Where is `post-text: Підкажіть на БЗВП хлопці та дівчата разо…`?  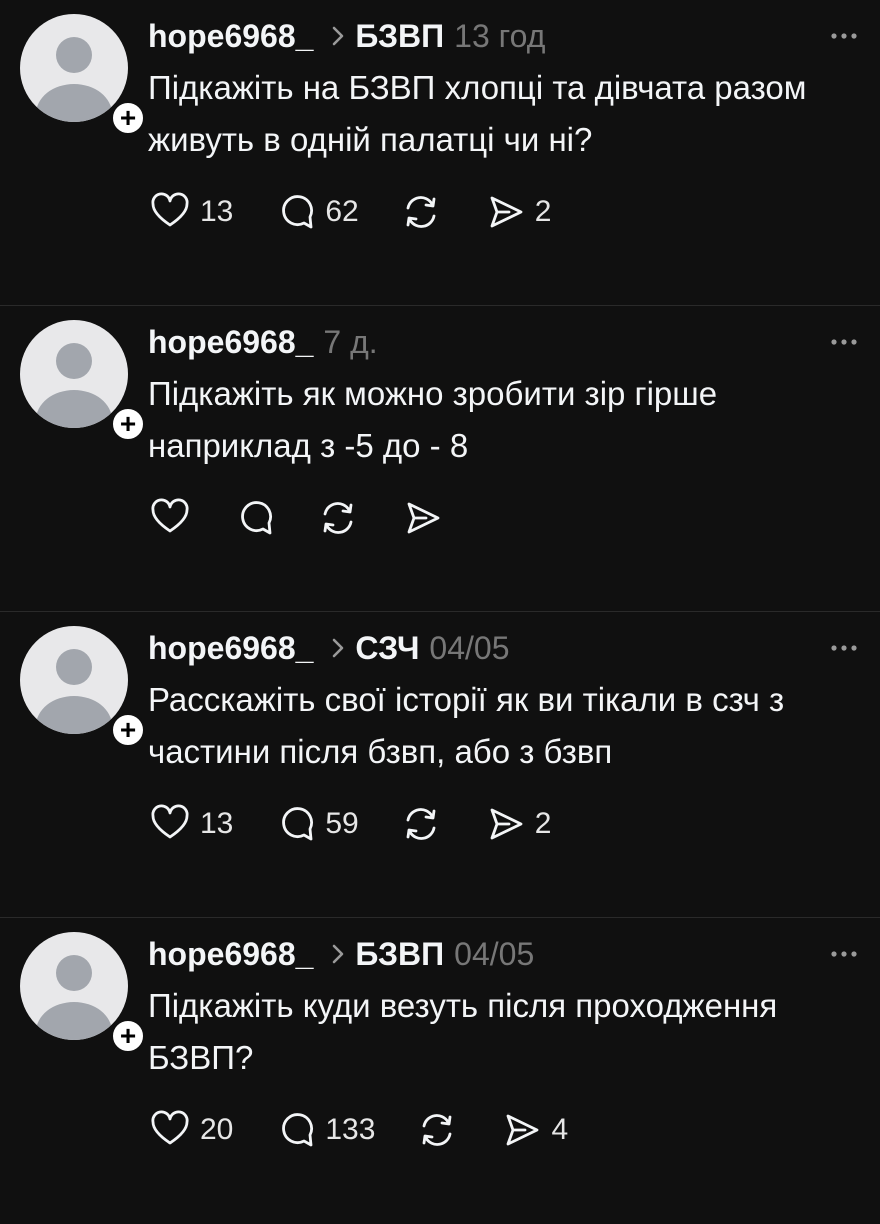 post-text: Підкажіть на БЗВП хлопці та дівчата разо… is located at coordinates (477, 113).